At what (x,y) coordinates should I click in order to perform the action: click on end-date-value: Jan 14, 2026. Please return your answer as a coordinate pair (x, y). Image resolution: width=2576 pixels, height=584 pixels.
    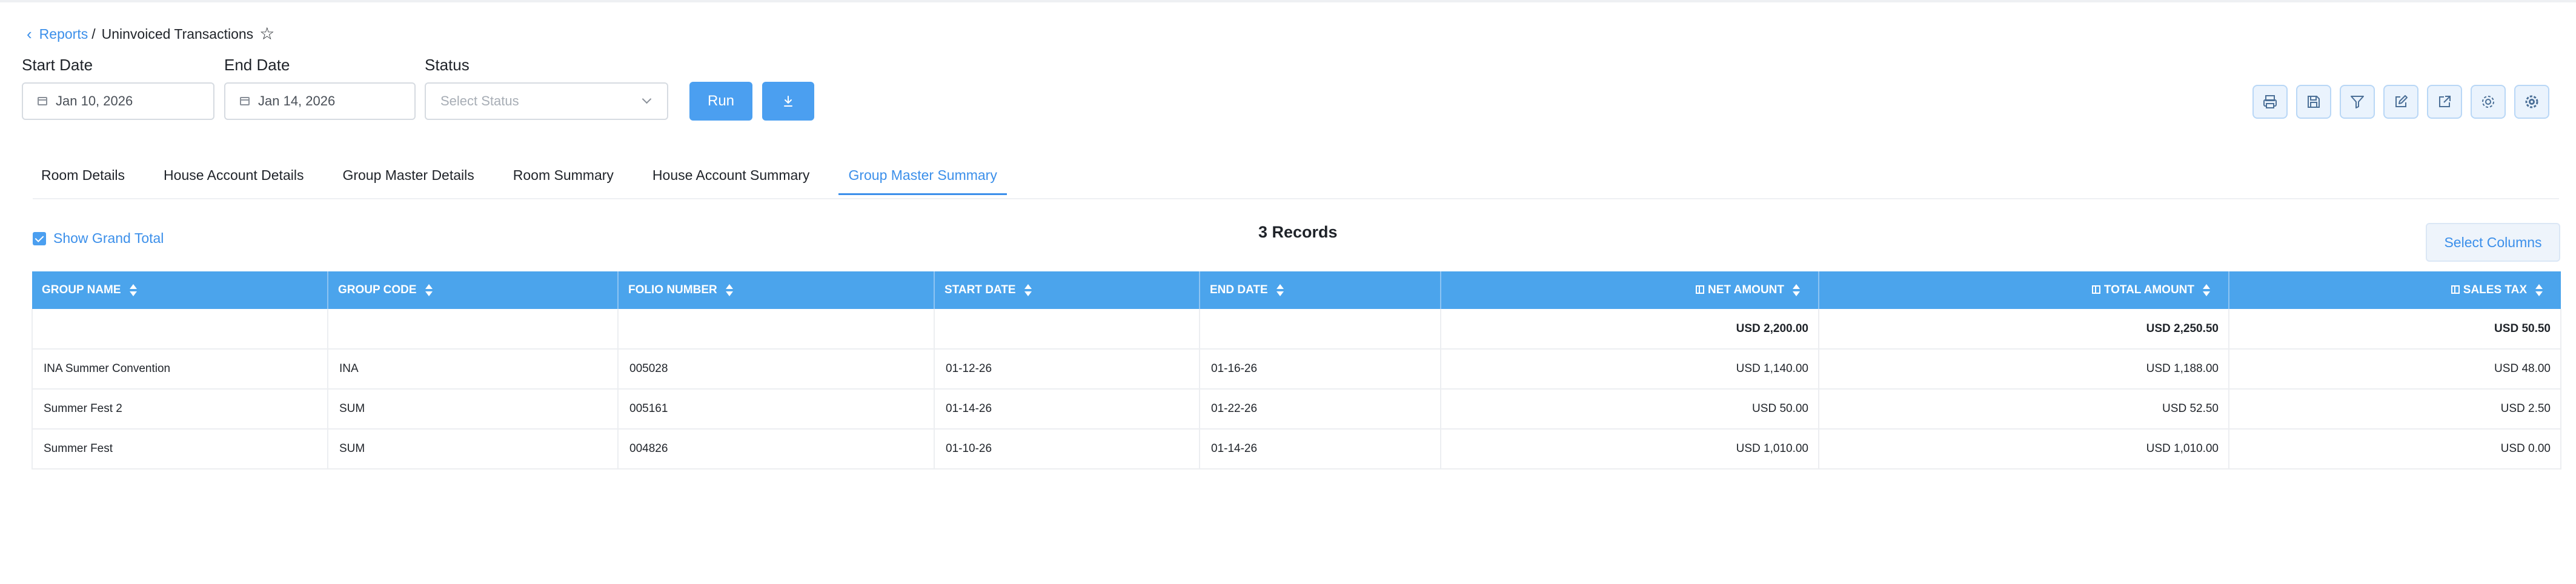
    Looking at the image, I should click on (297, 100).